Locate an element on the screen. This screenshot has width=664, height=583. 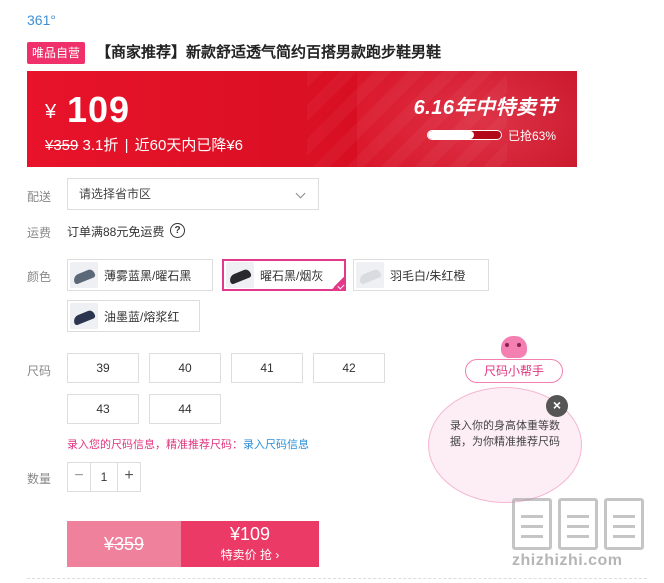
watermark-logo is located at coordinates (587, 524).